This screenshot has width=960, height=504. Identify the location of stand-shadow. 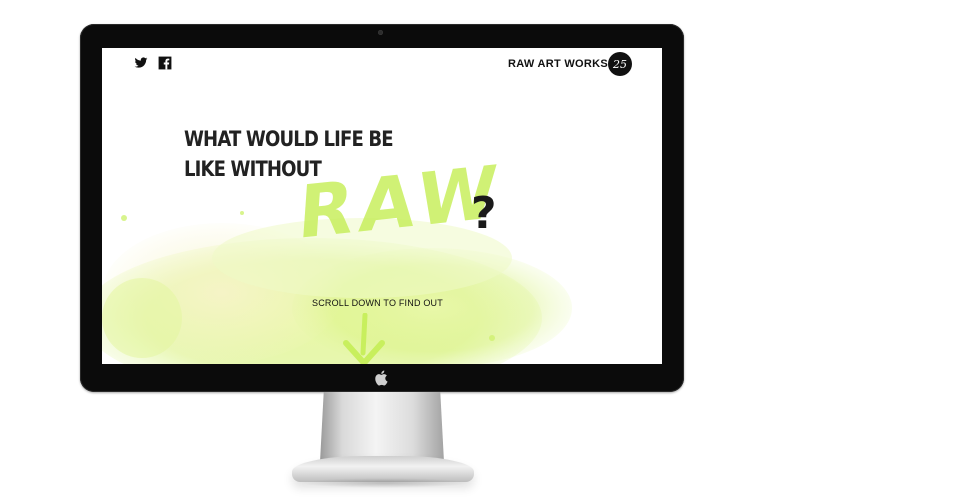
(385, 483).